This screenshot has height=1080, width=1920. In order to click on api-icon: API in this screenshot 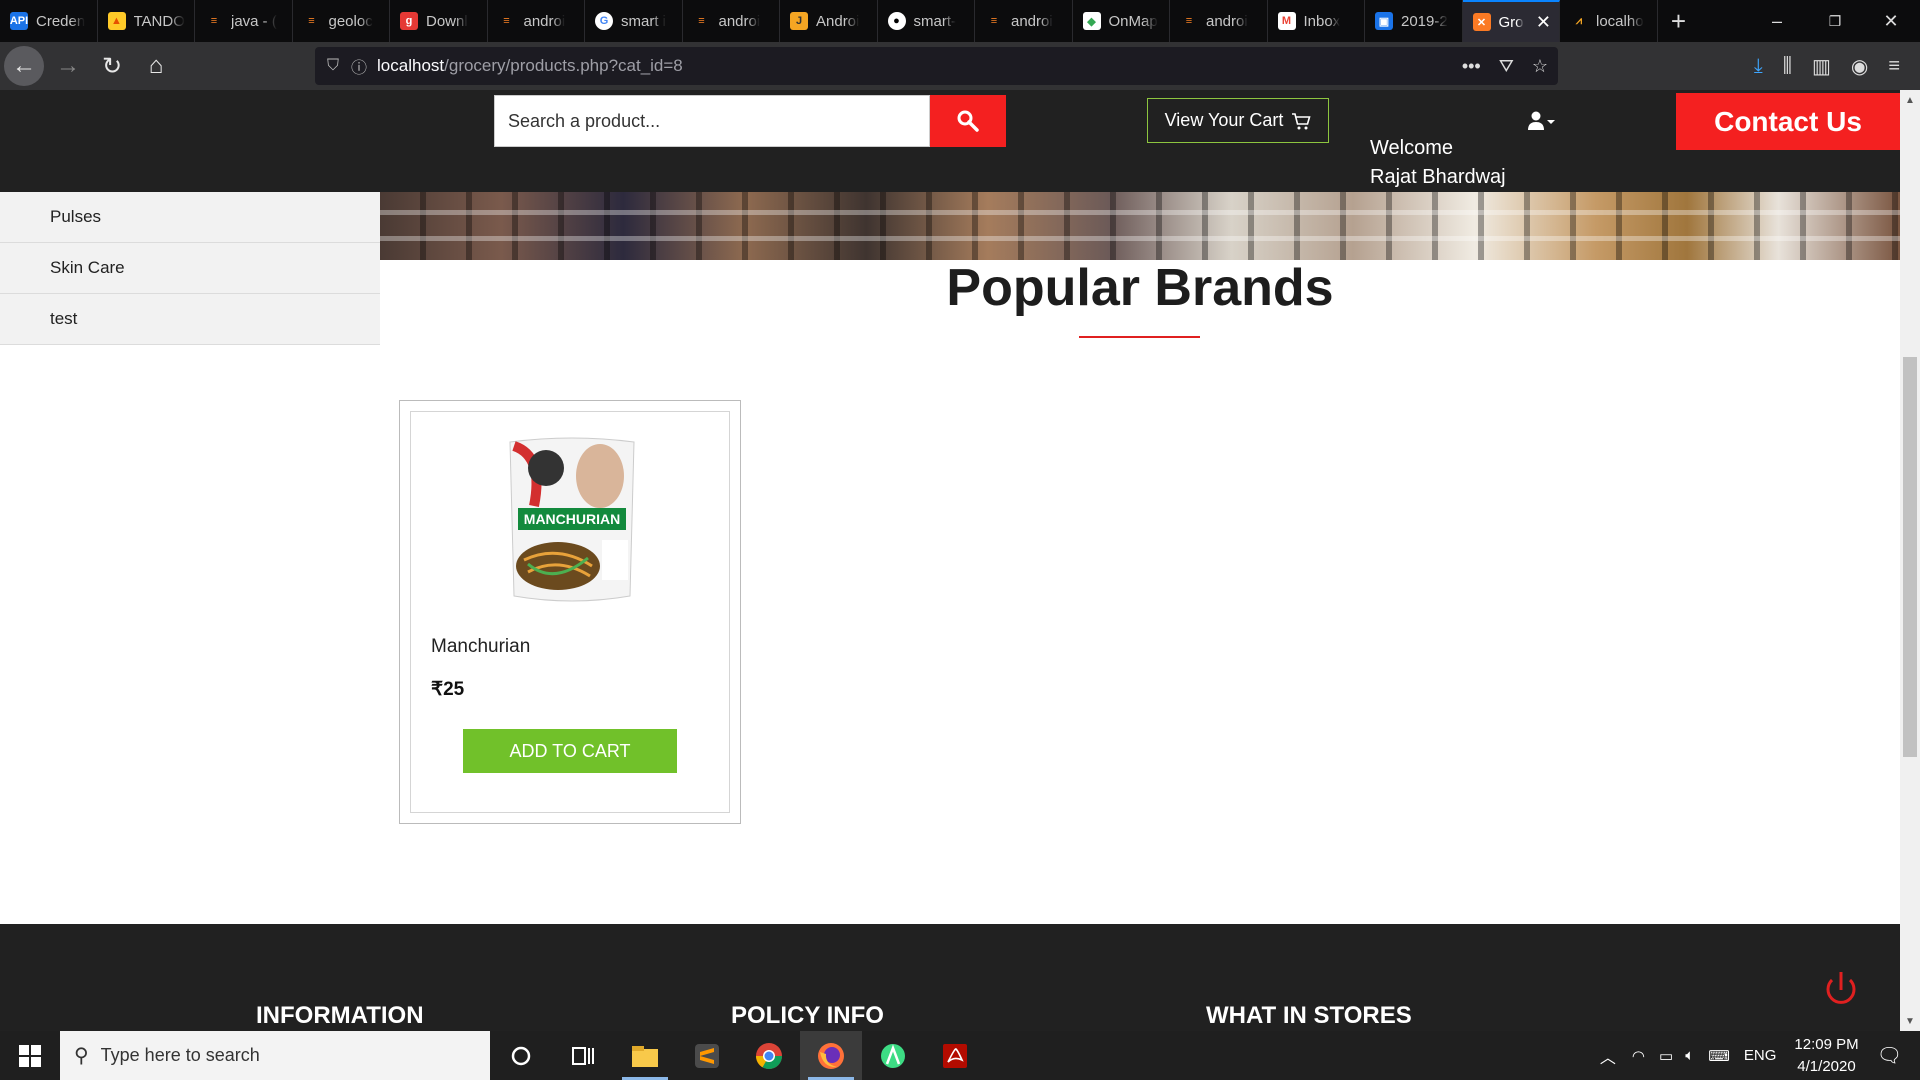, I will do `click(19, 21)`.